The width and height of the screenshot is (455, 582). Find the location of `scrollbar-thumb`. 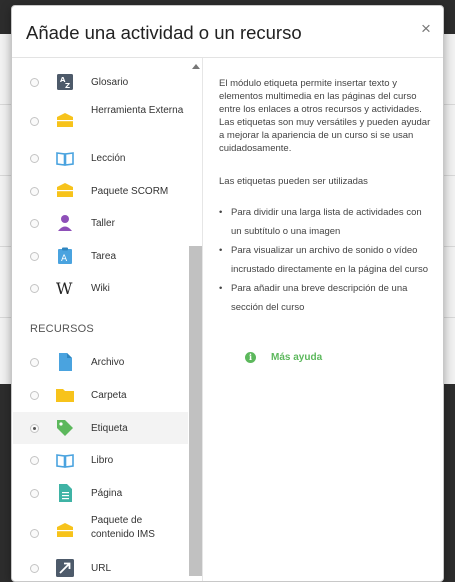

scrollbar-thumb is located at coordinates (195, 411).